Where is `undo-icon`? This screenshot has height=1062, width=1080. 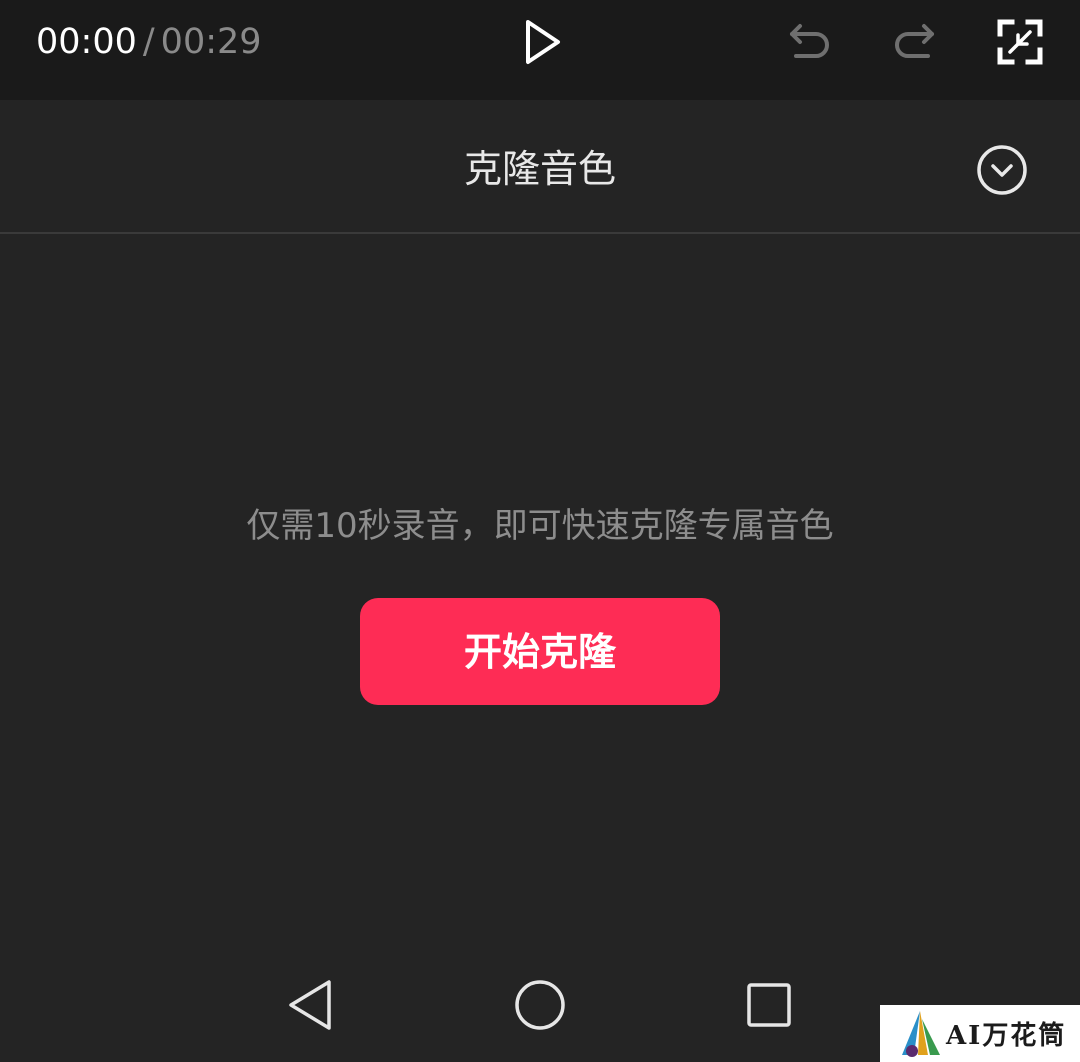
undo-icon is located at coordinates (809, 41).